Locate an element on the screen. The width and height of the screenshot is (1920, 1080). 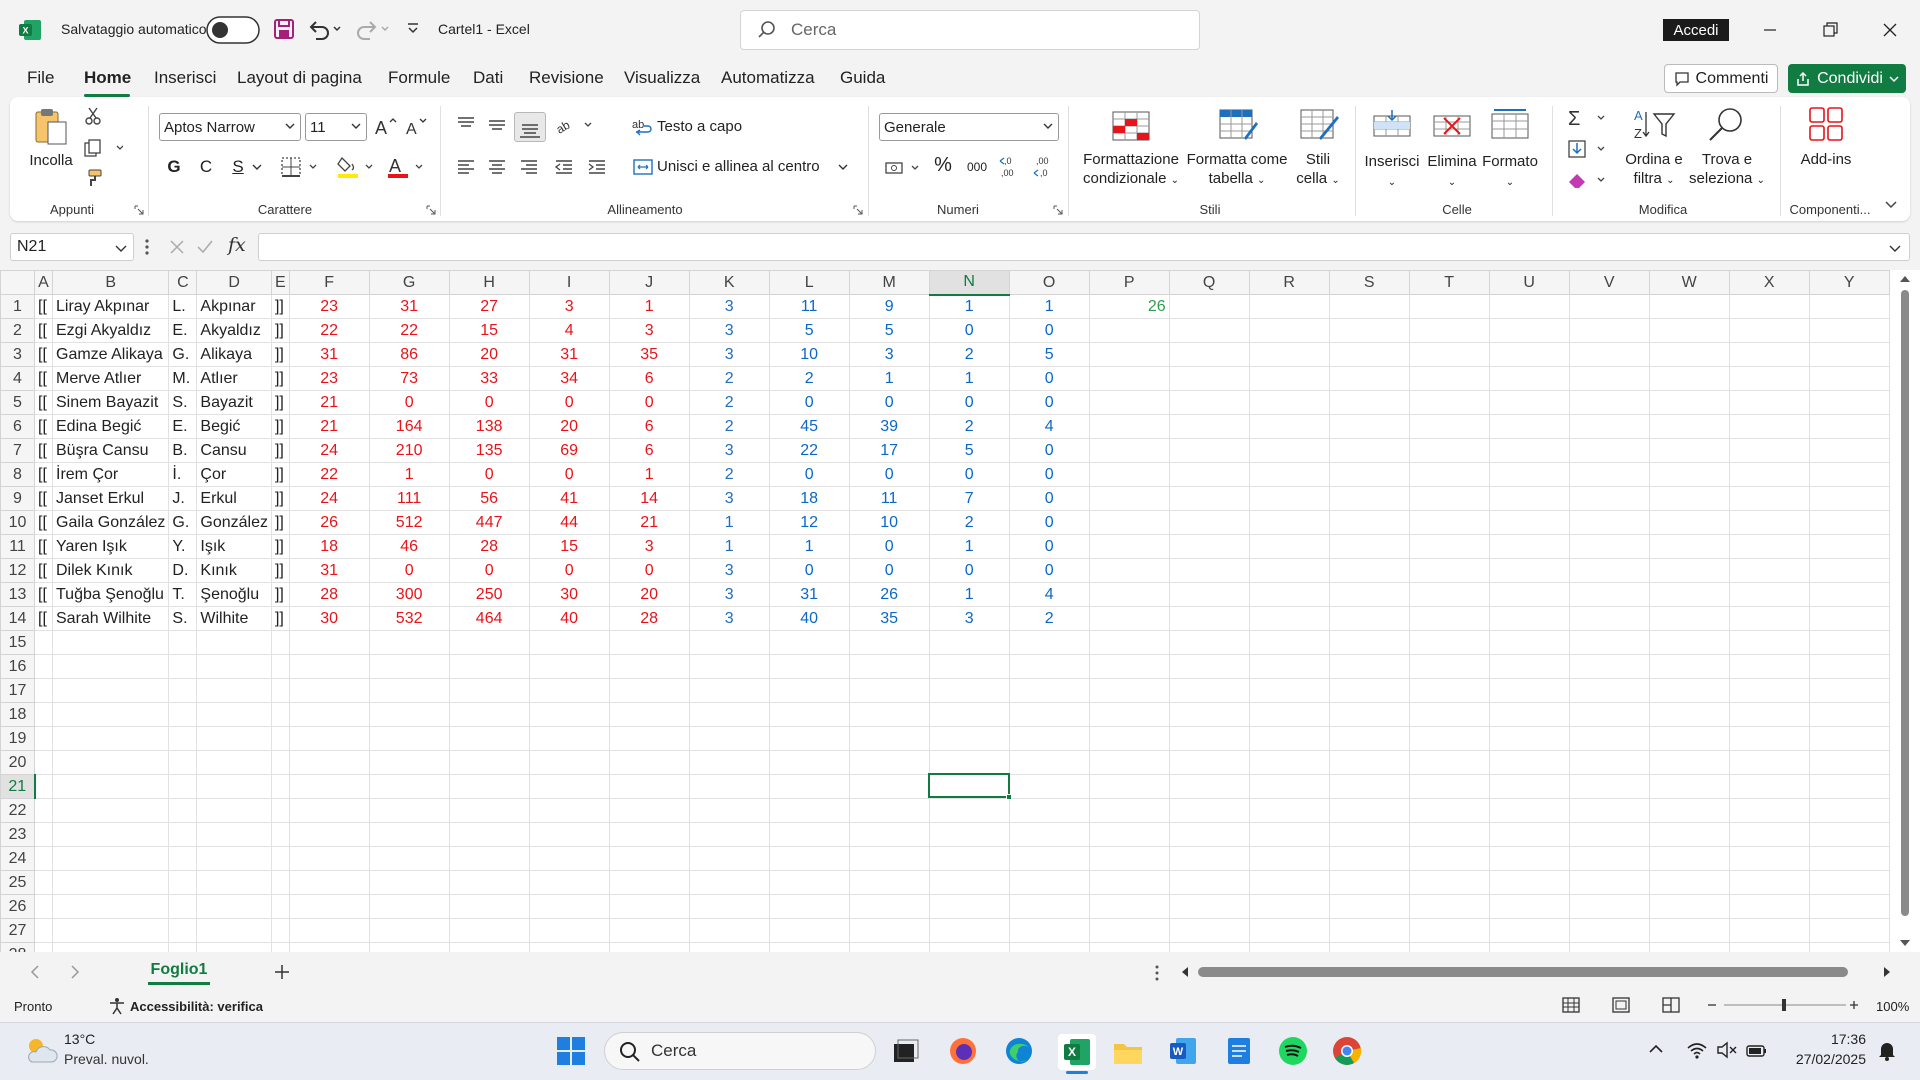
chevron-up-icon is located at coordinates (1656, 1049).